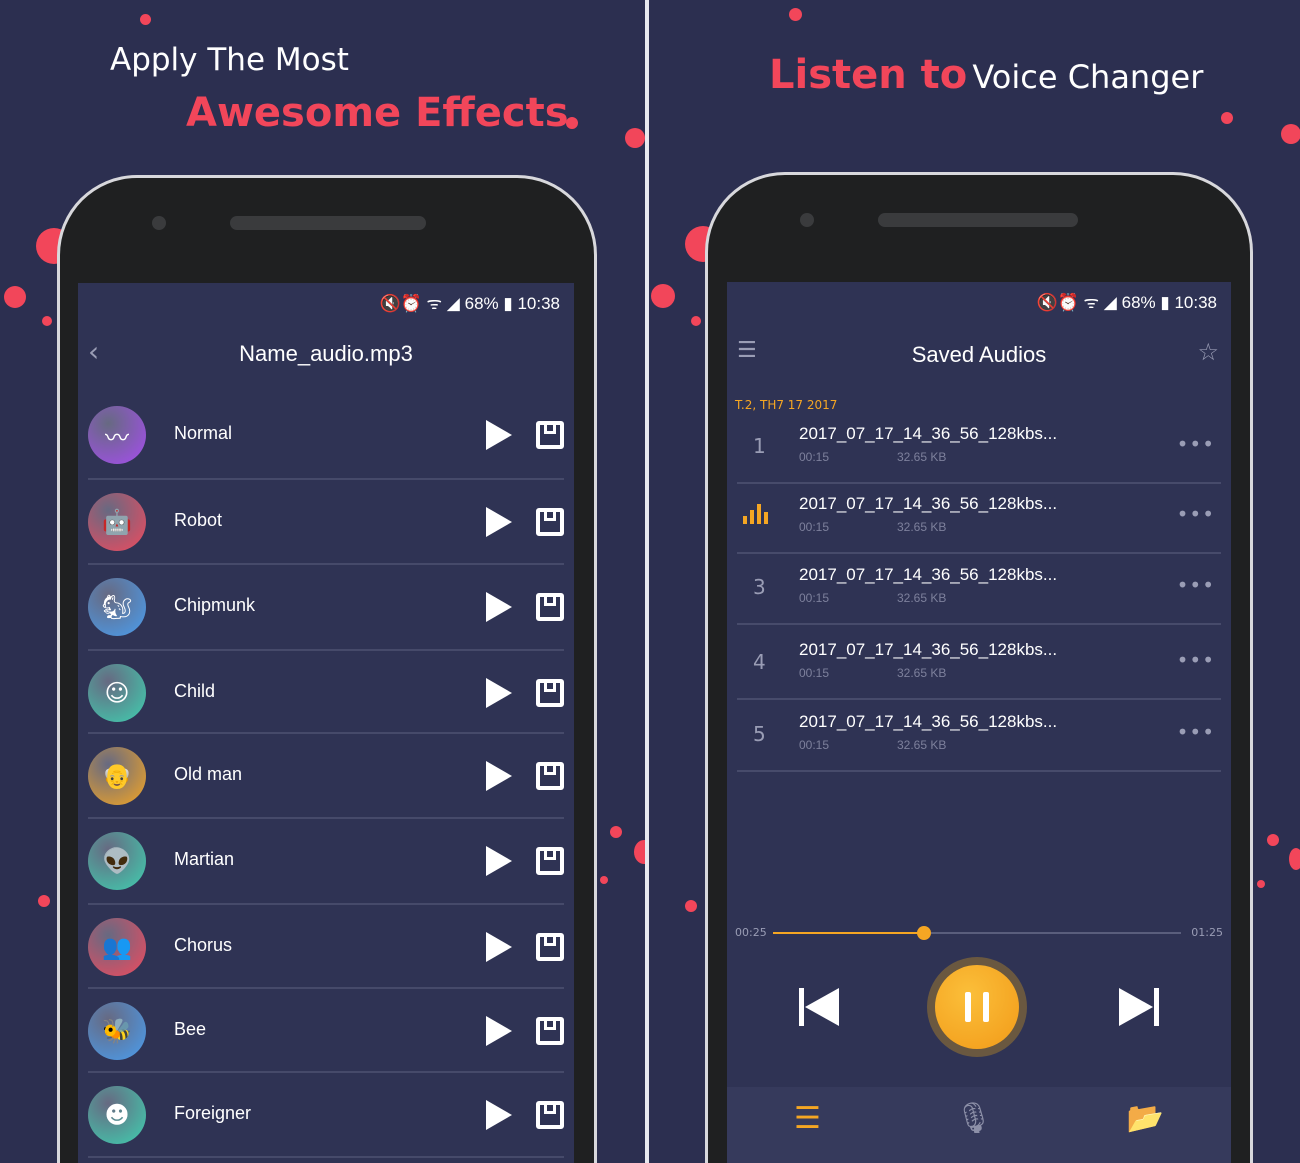 This screenshot has height=1163, width=1300. What do you see at coordinates (326, 1031) in the screenshot?
I see `effect-row-bee: 🐝 Bee` at bounding box center [326, 1031].